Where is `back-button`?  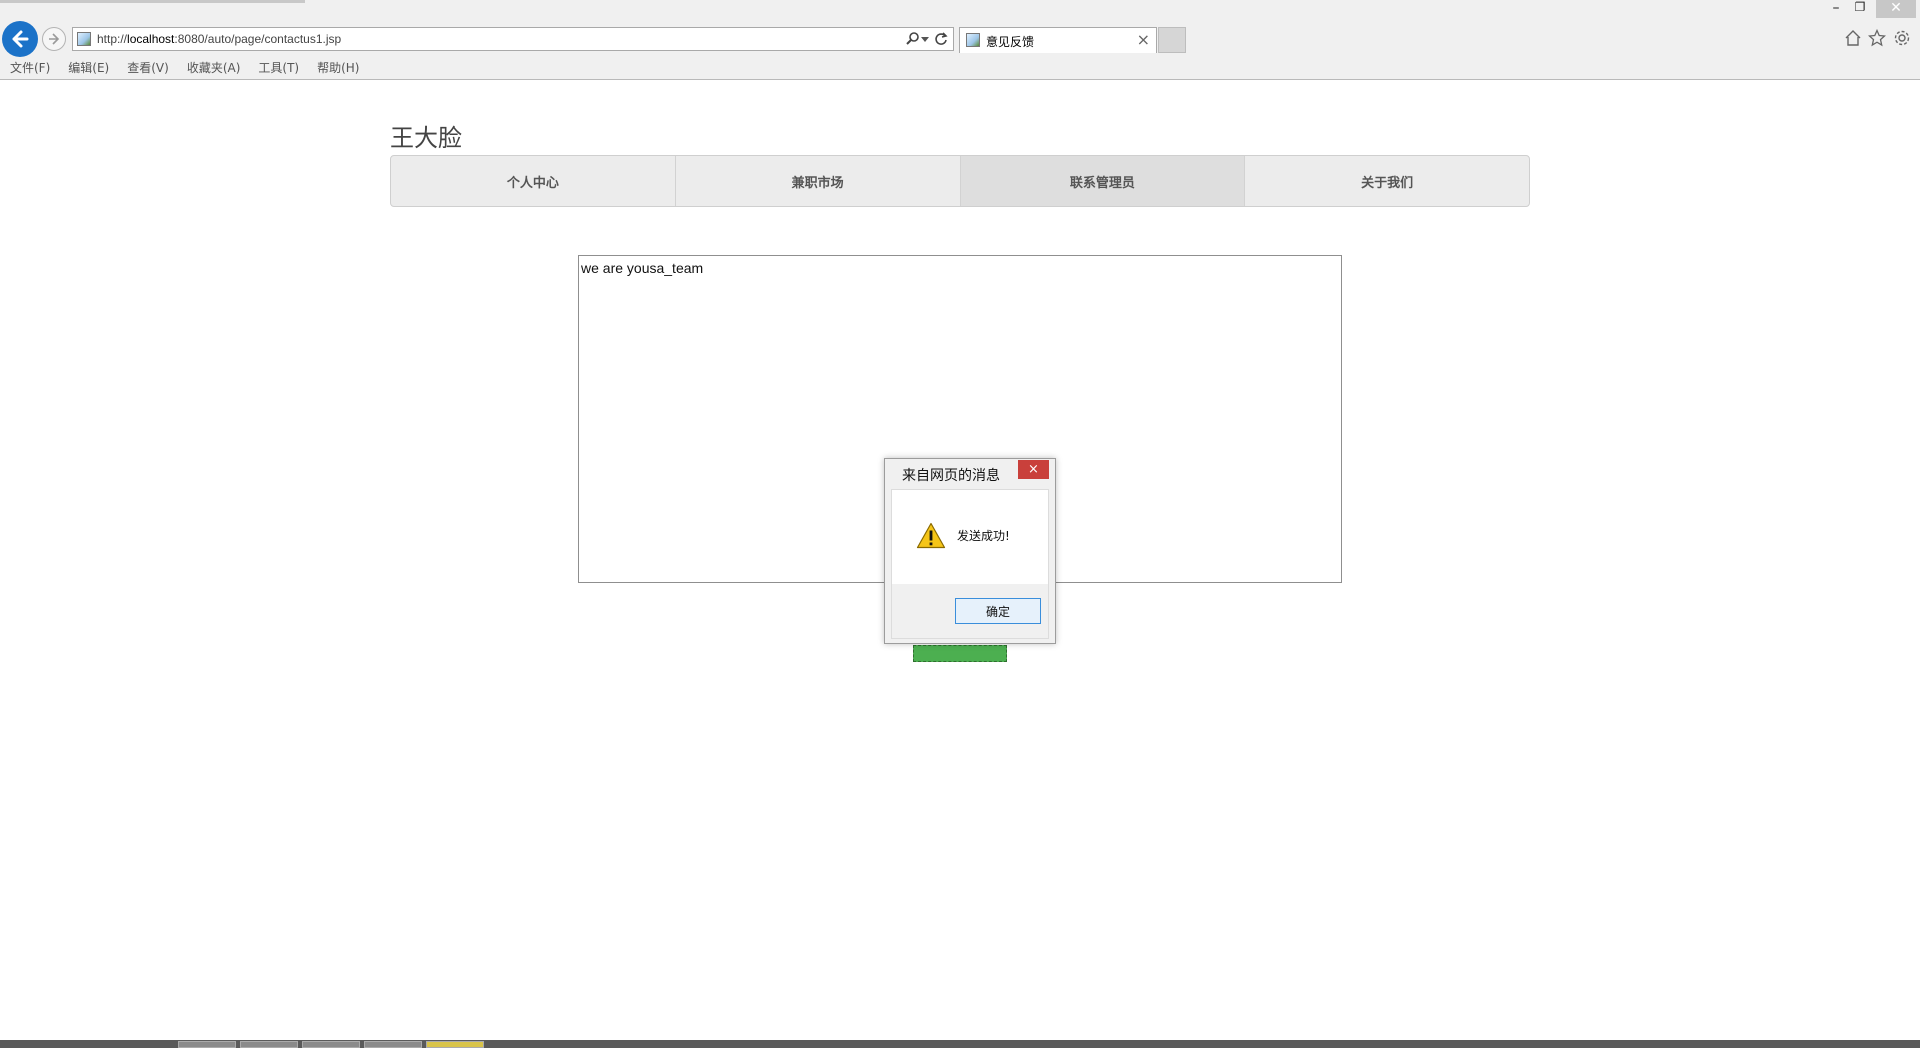 back-button is located at coordinates (20, 39).